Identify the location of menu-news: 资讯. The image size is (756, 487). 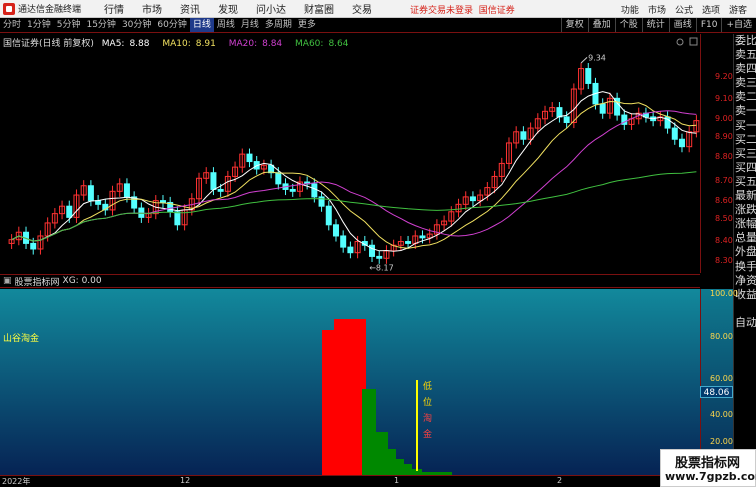
(190, 8).